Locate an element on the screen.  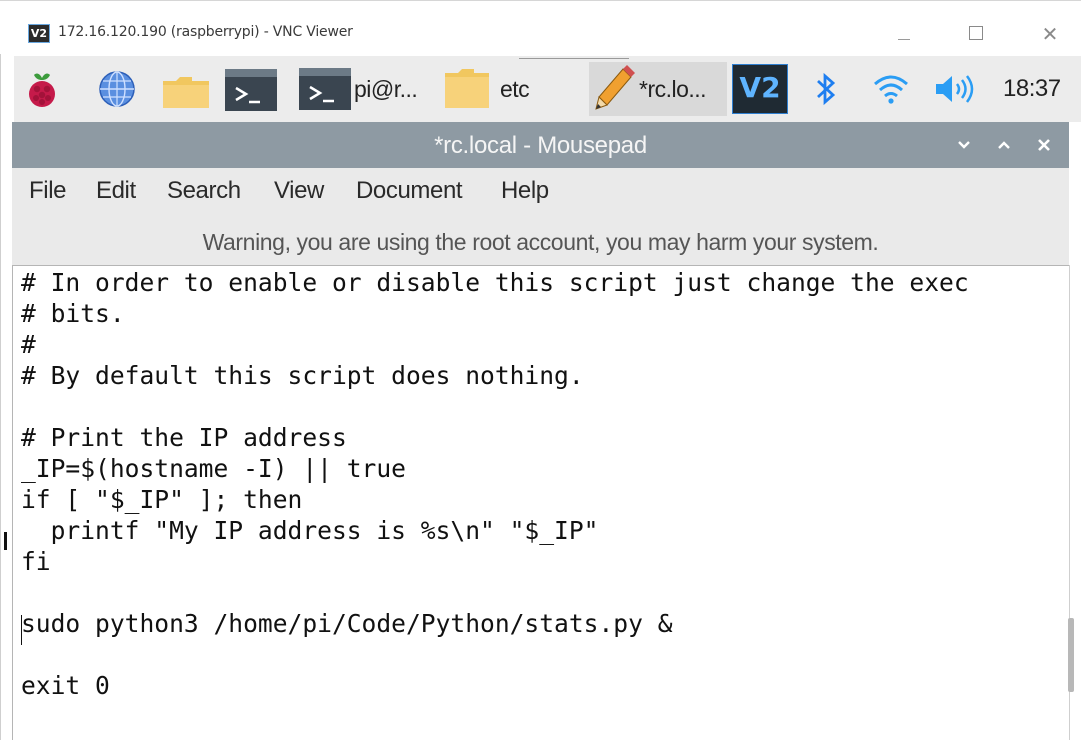
close-icon: ✕ is located at coordinates (1050, 34).